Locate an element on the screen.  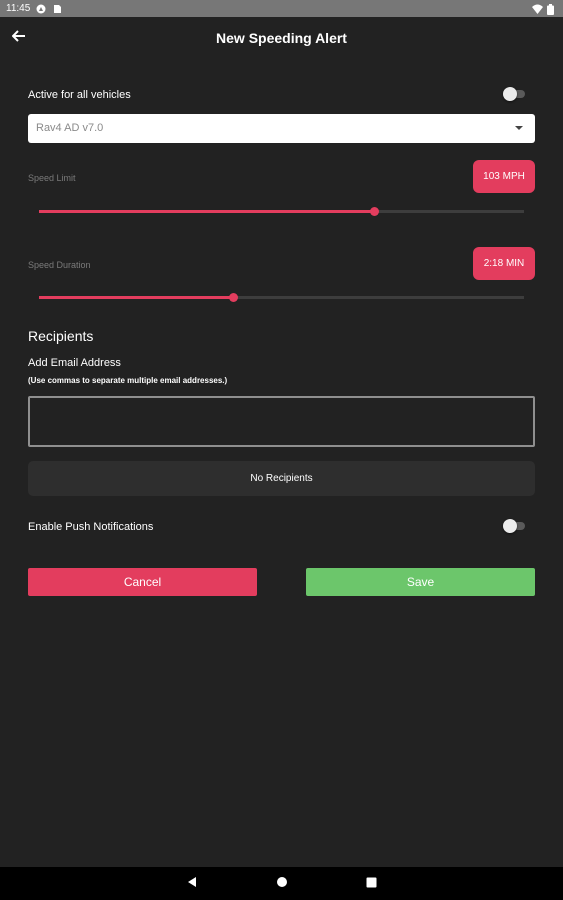
chevron-down-icon is located at coordinates (519, 128).